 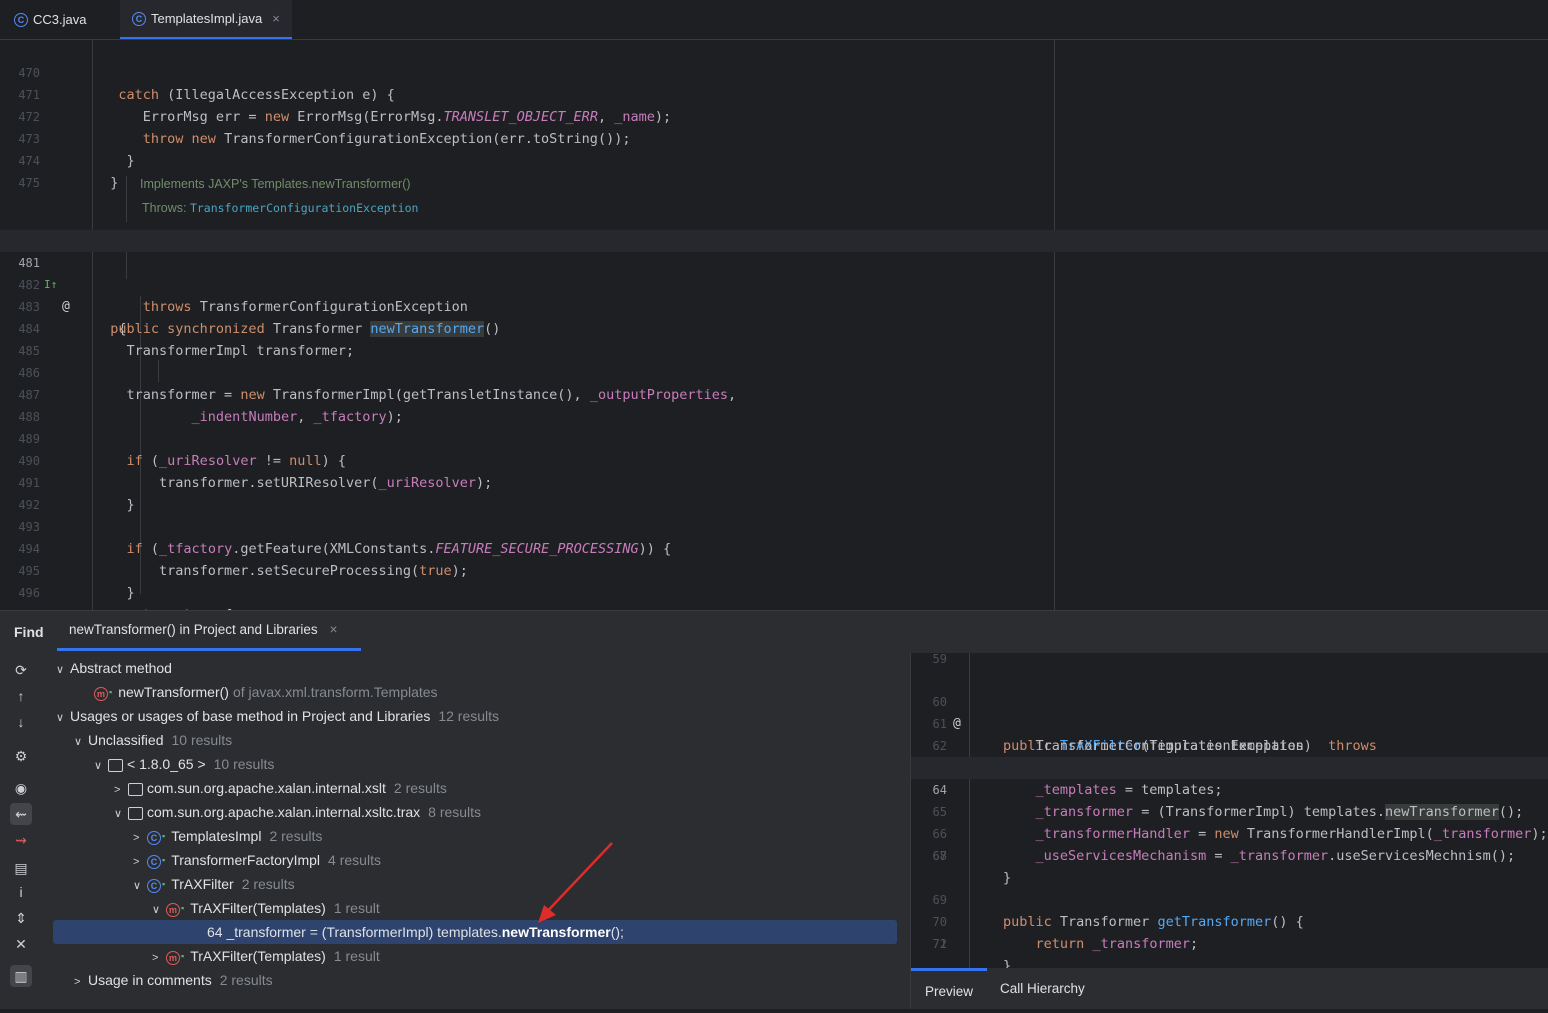 What do you see at coordinates (164, 208) in the screenshot?
I see `throws-label: Throws:` at bounding box center [164, 208].